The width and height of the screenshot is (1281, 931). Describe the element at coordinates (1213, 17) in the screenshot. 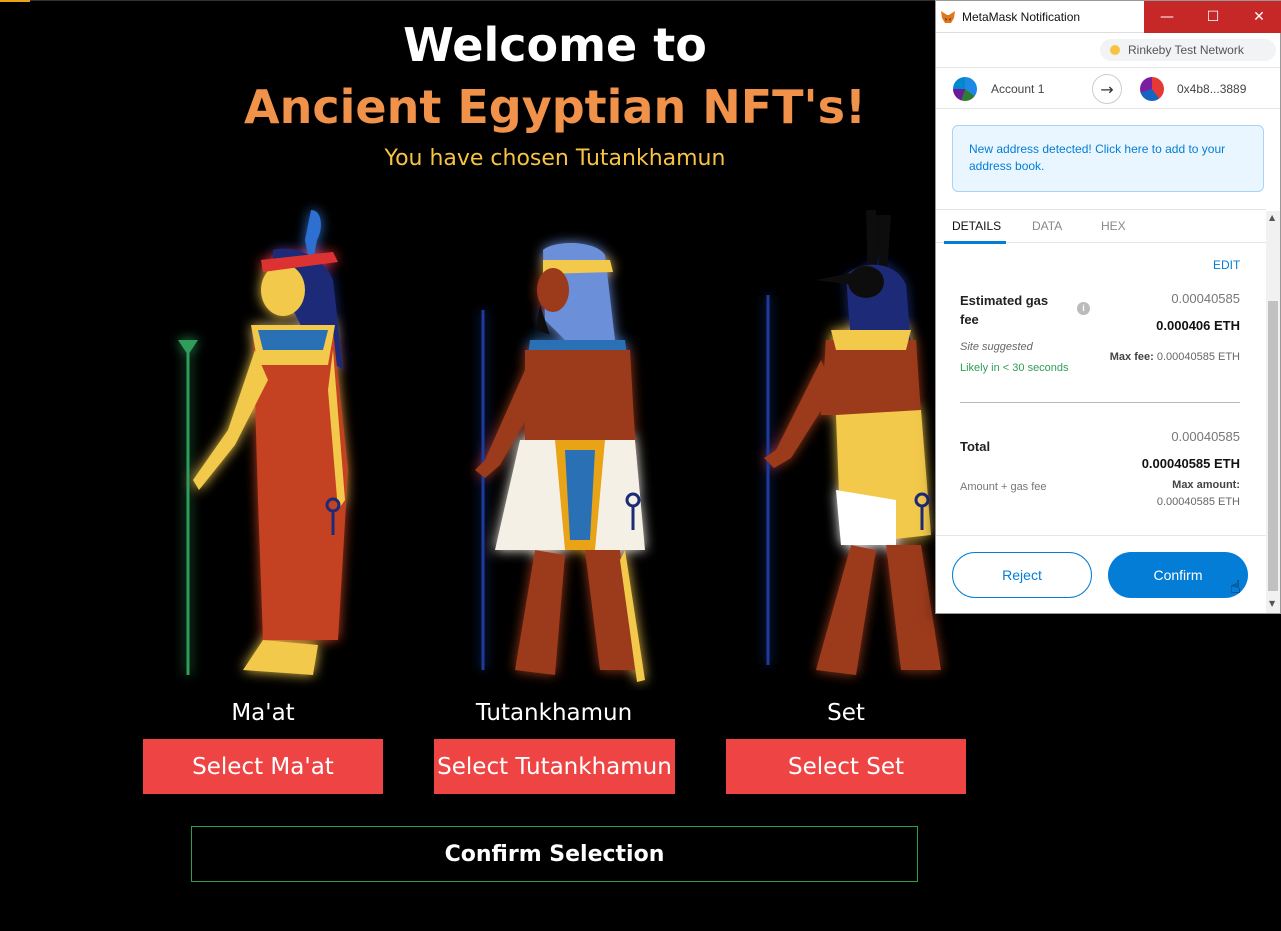

I see `maximize-button: ☐` at that location.